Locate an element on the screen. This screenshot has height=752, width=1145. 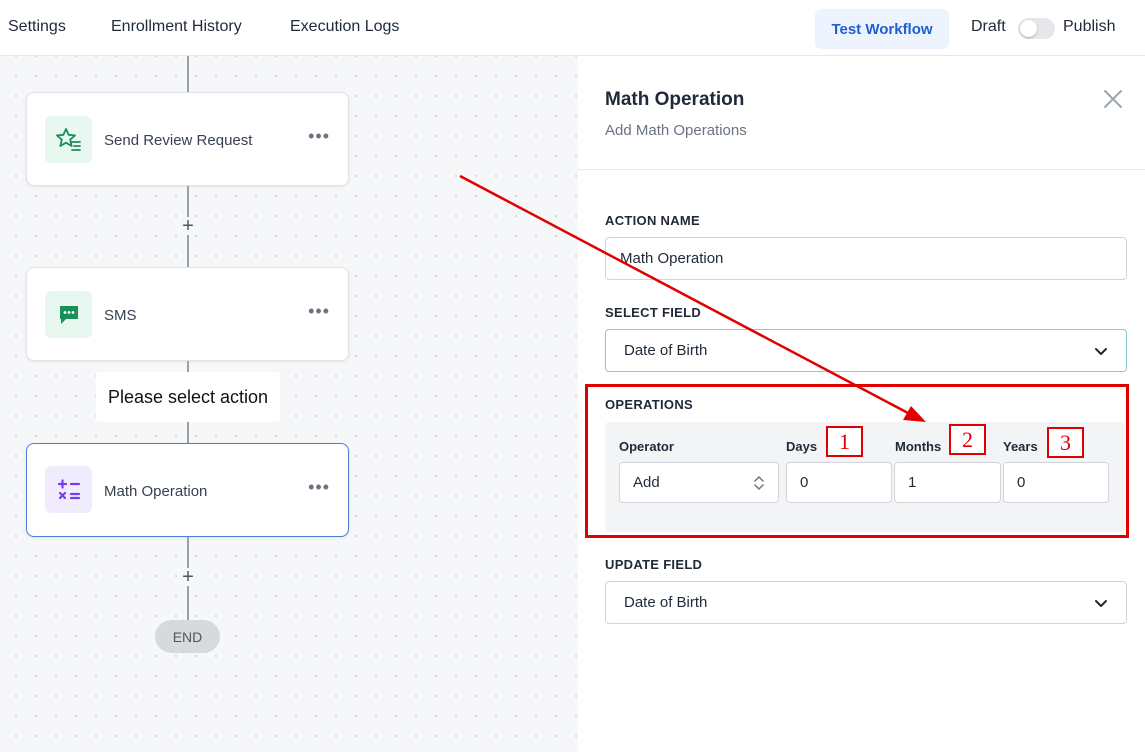
select-field-dropdown: Date of Birth is located at coordinates (866, 350).